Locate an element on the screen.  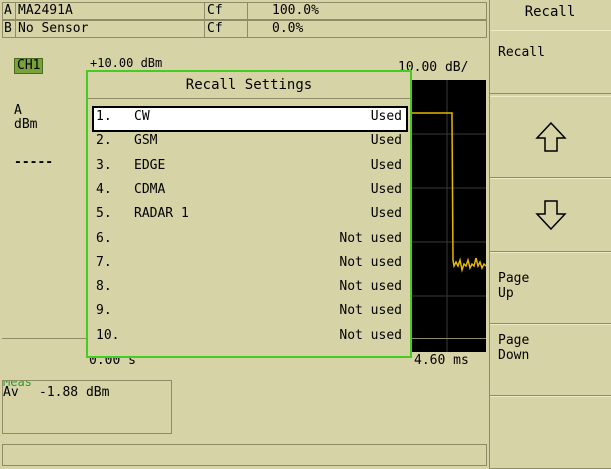
recall-item-number: 3. is located at coordinates (104, 165).